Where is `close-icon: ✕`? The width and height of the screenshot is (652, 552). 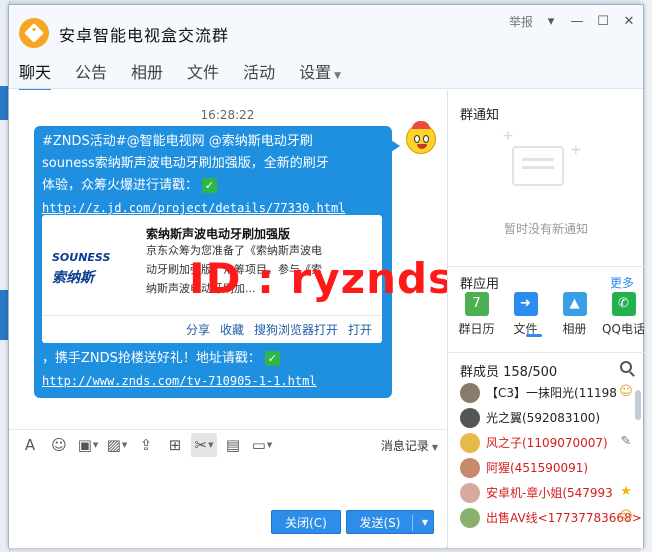 close-icon: ✕ is located at coordinates (629, 22).